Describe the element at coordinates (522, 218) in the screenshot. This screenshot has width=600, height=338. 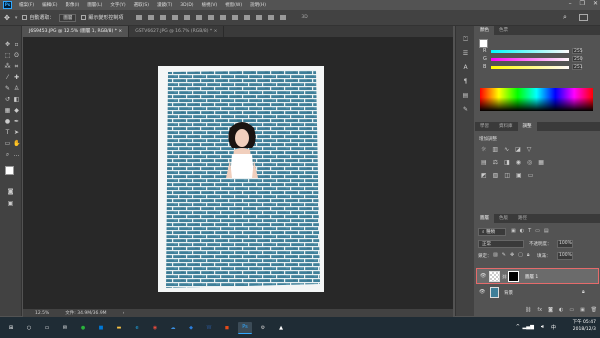
I see `tab-paths: 路徑` at that location.